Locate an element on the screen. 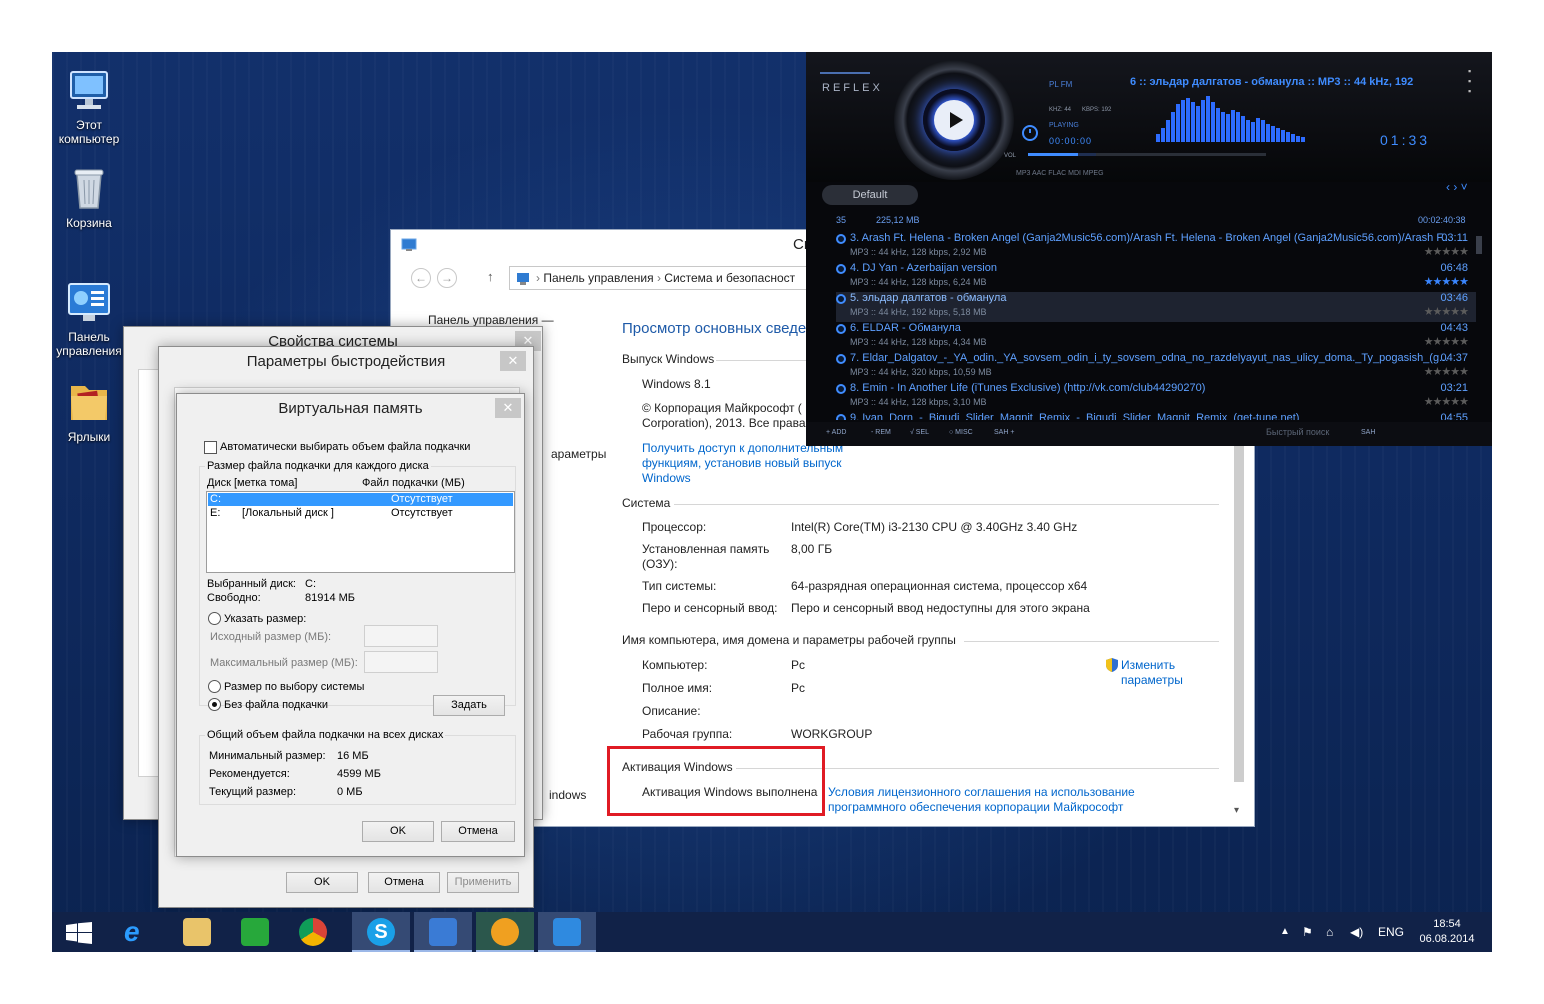 This screenshot has height=1004, width=1544. scroll-down-icon: ▾ is located at coordinates (1240, 810).